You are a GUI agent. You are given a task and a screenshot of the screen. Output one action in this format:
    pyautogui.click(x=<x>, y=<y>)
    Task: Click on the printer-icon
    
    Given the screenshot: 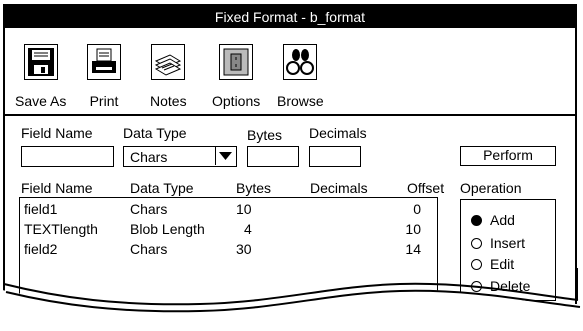 What is the action you would take?
    pyautogui.click(x=104, y=62)
    